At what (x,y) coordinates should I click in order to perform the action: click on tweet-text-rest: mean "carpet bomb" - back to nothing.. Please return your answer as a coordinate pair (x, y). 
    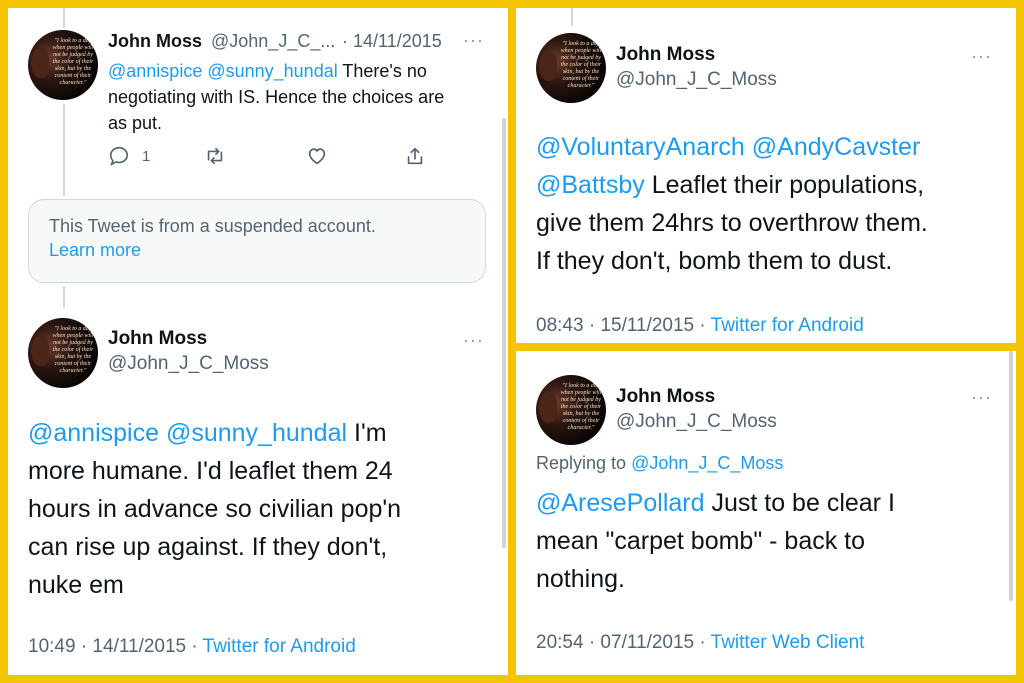
    Looking at the image, I should click on (701, 560).